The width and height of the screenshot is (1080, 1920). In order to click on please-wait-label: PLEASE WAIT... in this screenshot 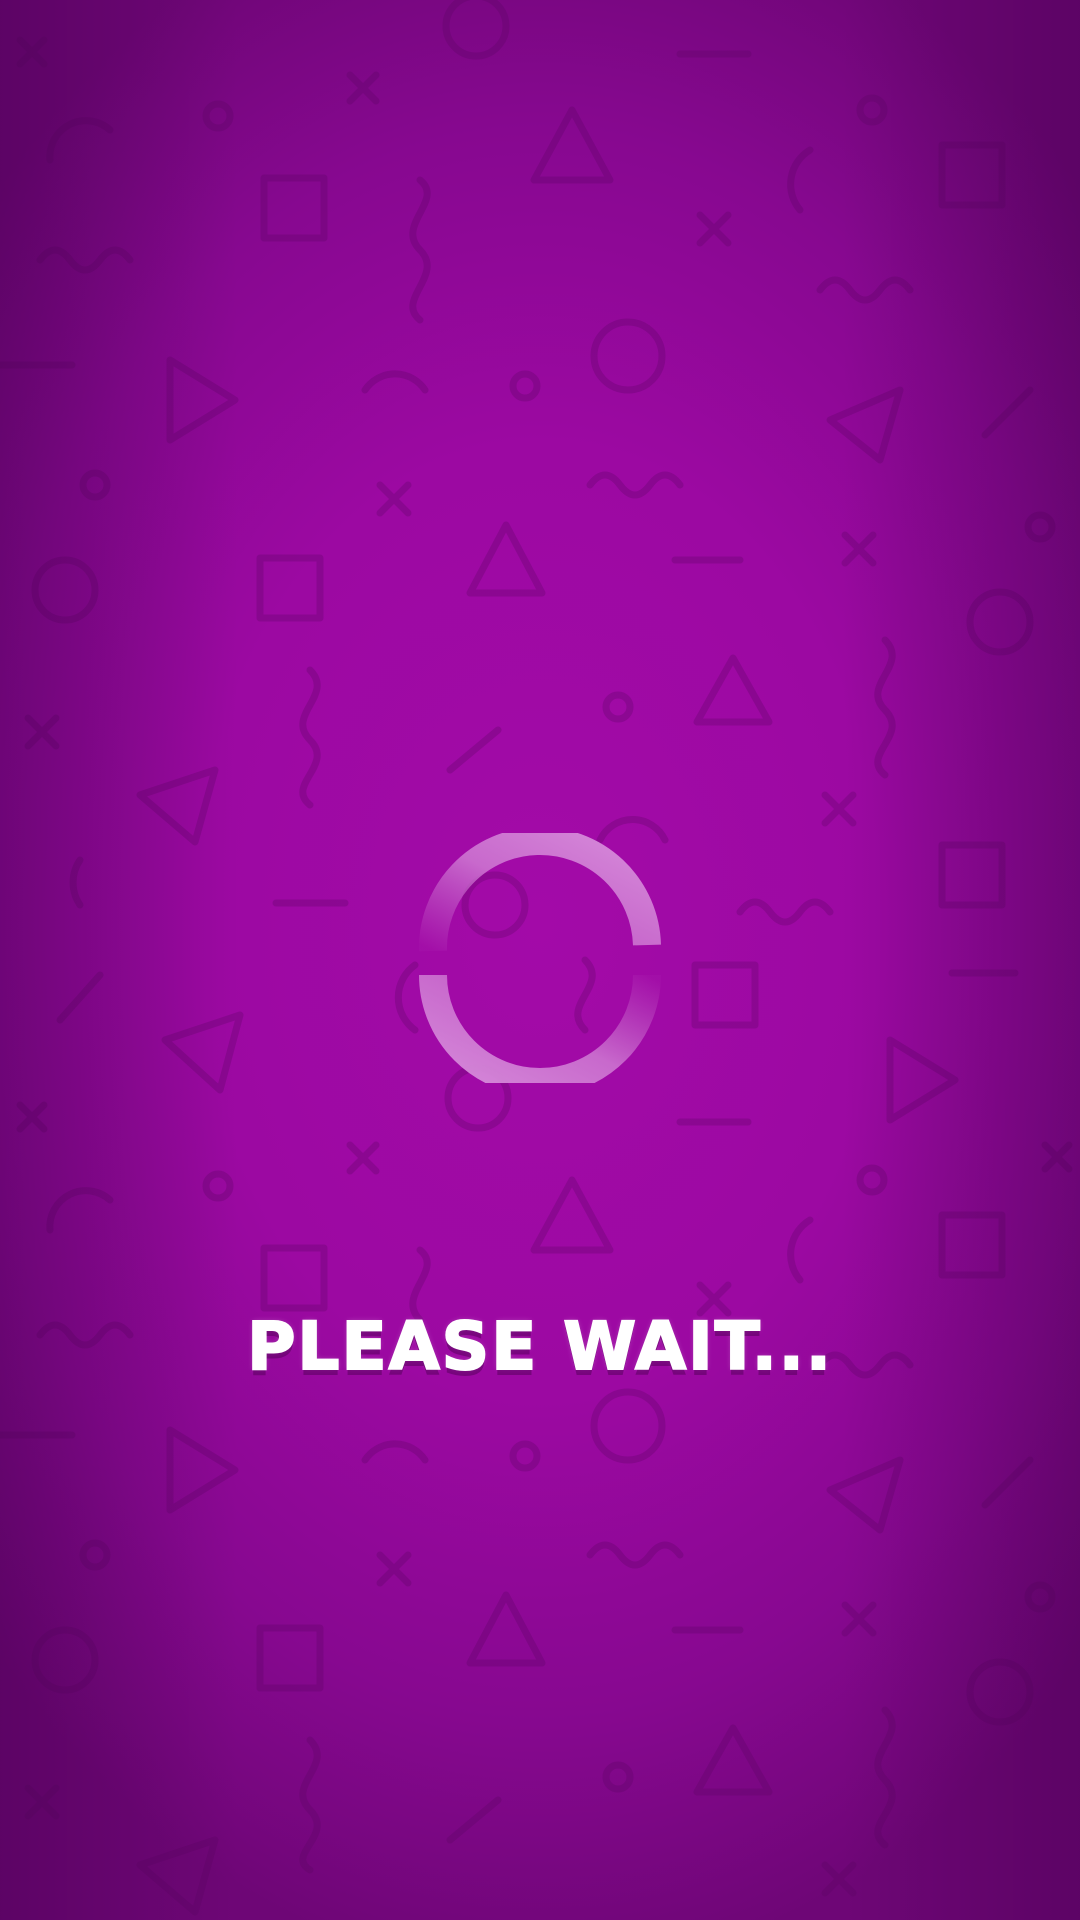, I will do `click(539, 1346)`.